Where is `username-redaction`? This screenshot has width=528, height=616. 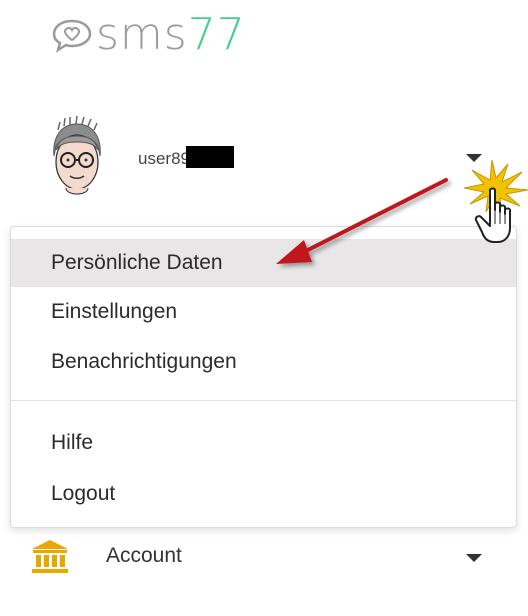
username-redaction is located at coordinates (209, 157).